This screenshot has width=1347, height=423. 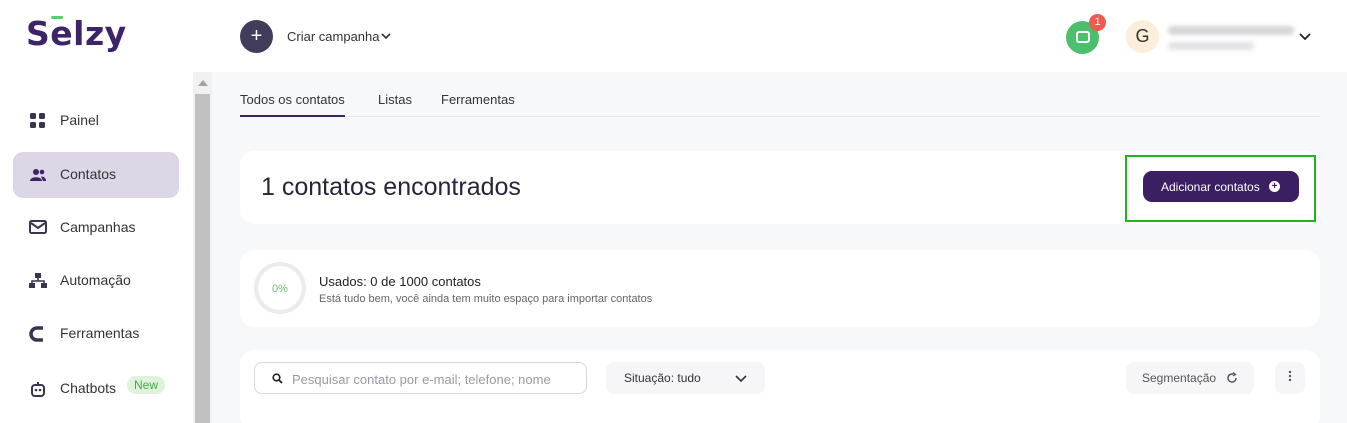 What do you see at coordinates (292, 104) in the screenshot?
I see `tab-todos-os-contatos: Todos os contatos` at bounding box center [292, 104].